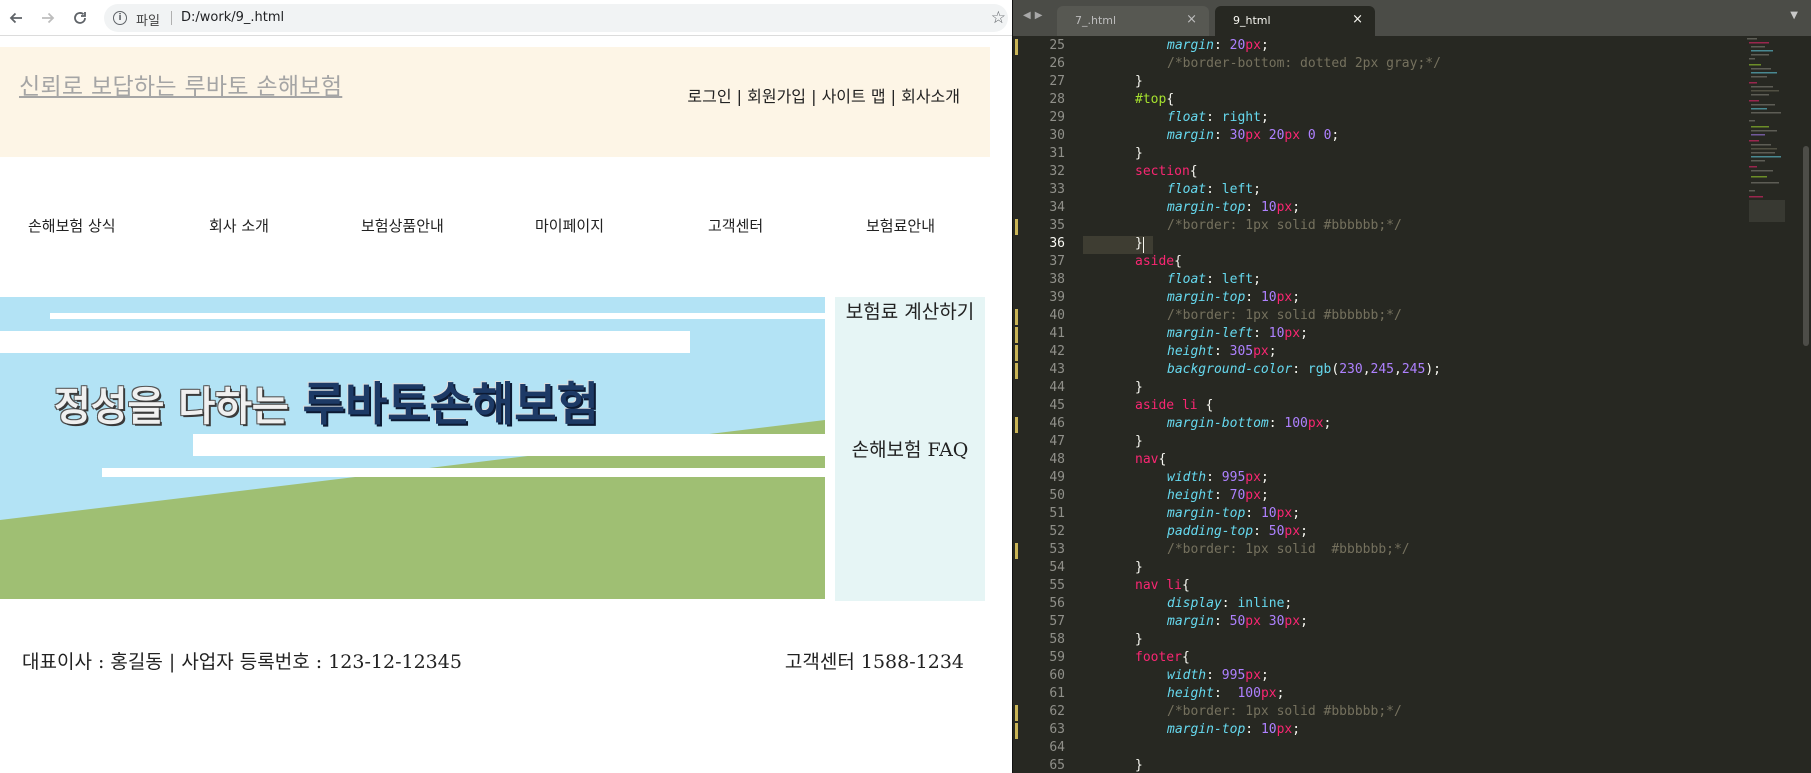 The height and width of the screenshot is (773, 1811). What do you see at coordinates (1225, 695) in the screenshot?
I see `code-line: height: 100px;` at bounding box center [1225, 695].